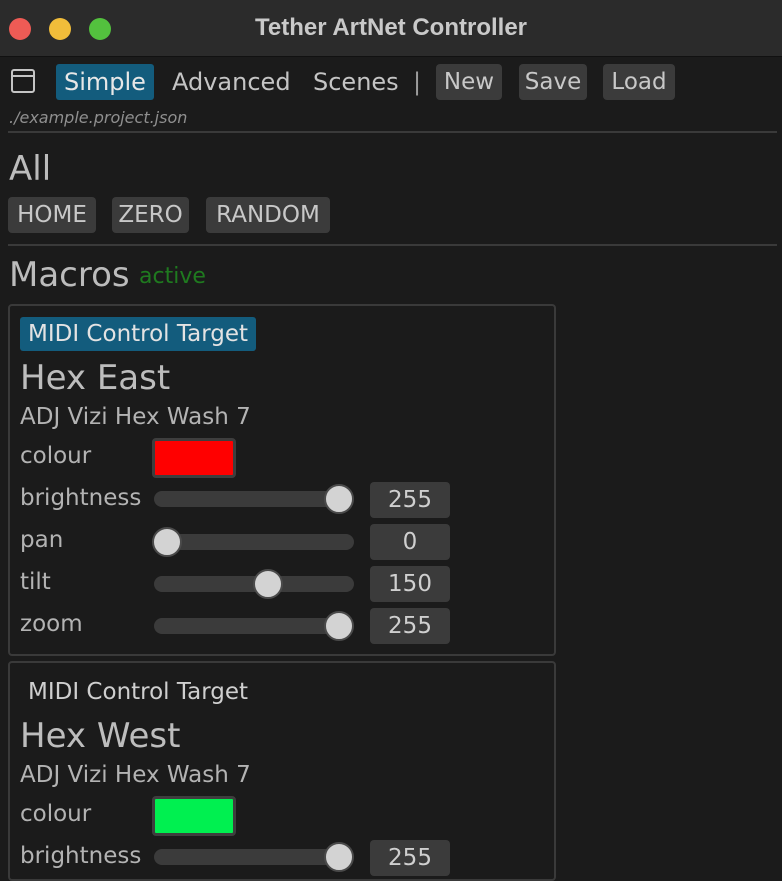 The image size is (782, 881). Describe the element at coordinates (167, 542) in the screenshot. I see `pan-slider-handle` at that location.